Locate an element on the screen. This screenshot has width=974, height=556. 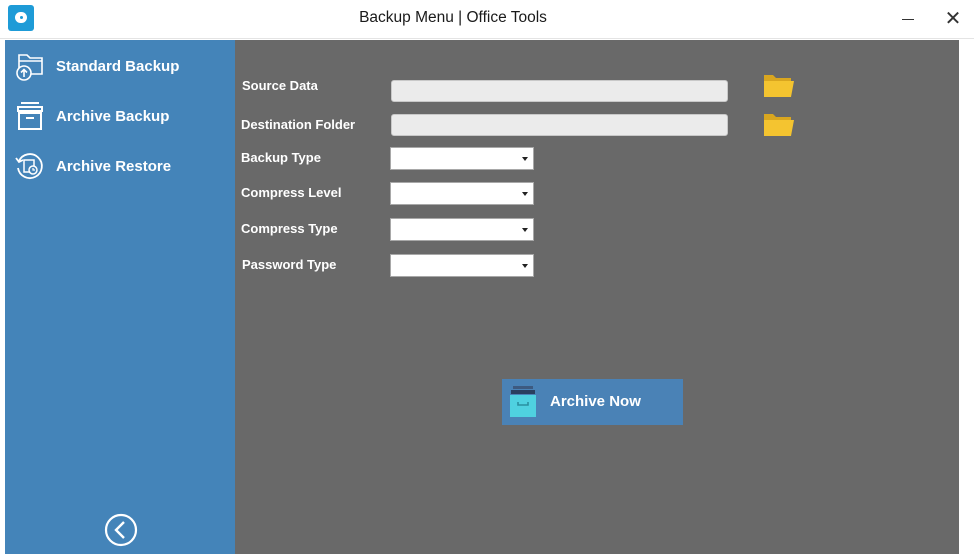
destination-folder-label: Destination Folder is located at coordinates (298, 124).